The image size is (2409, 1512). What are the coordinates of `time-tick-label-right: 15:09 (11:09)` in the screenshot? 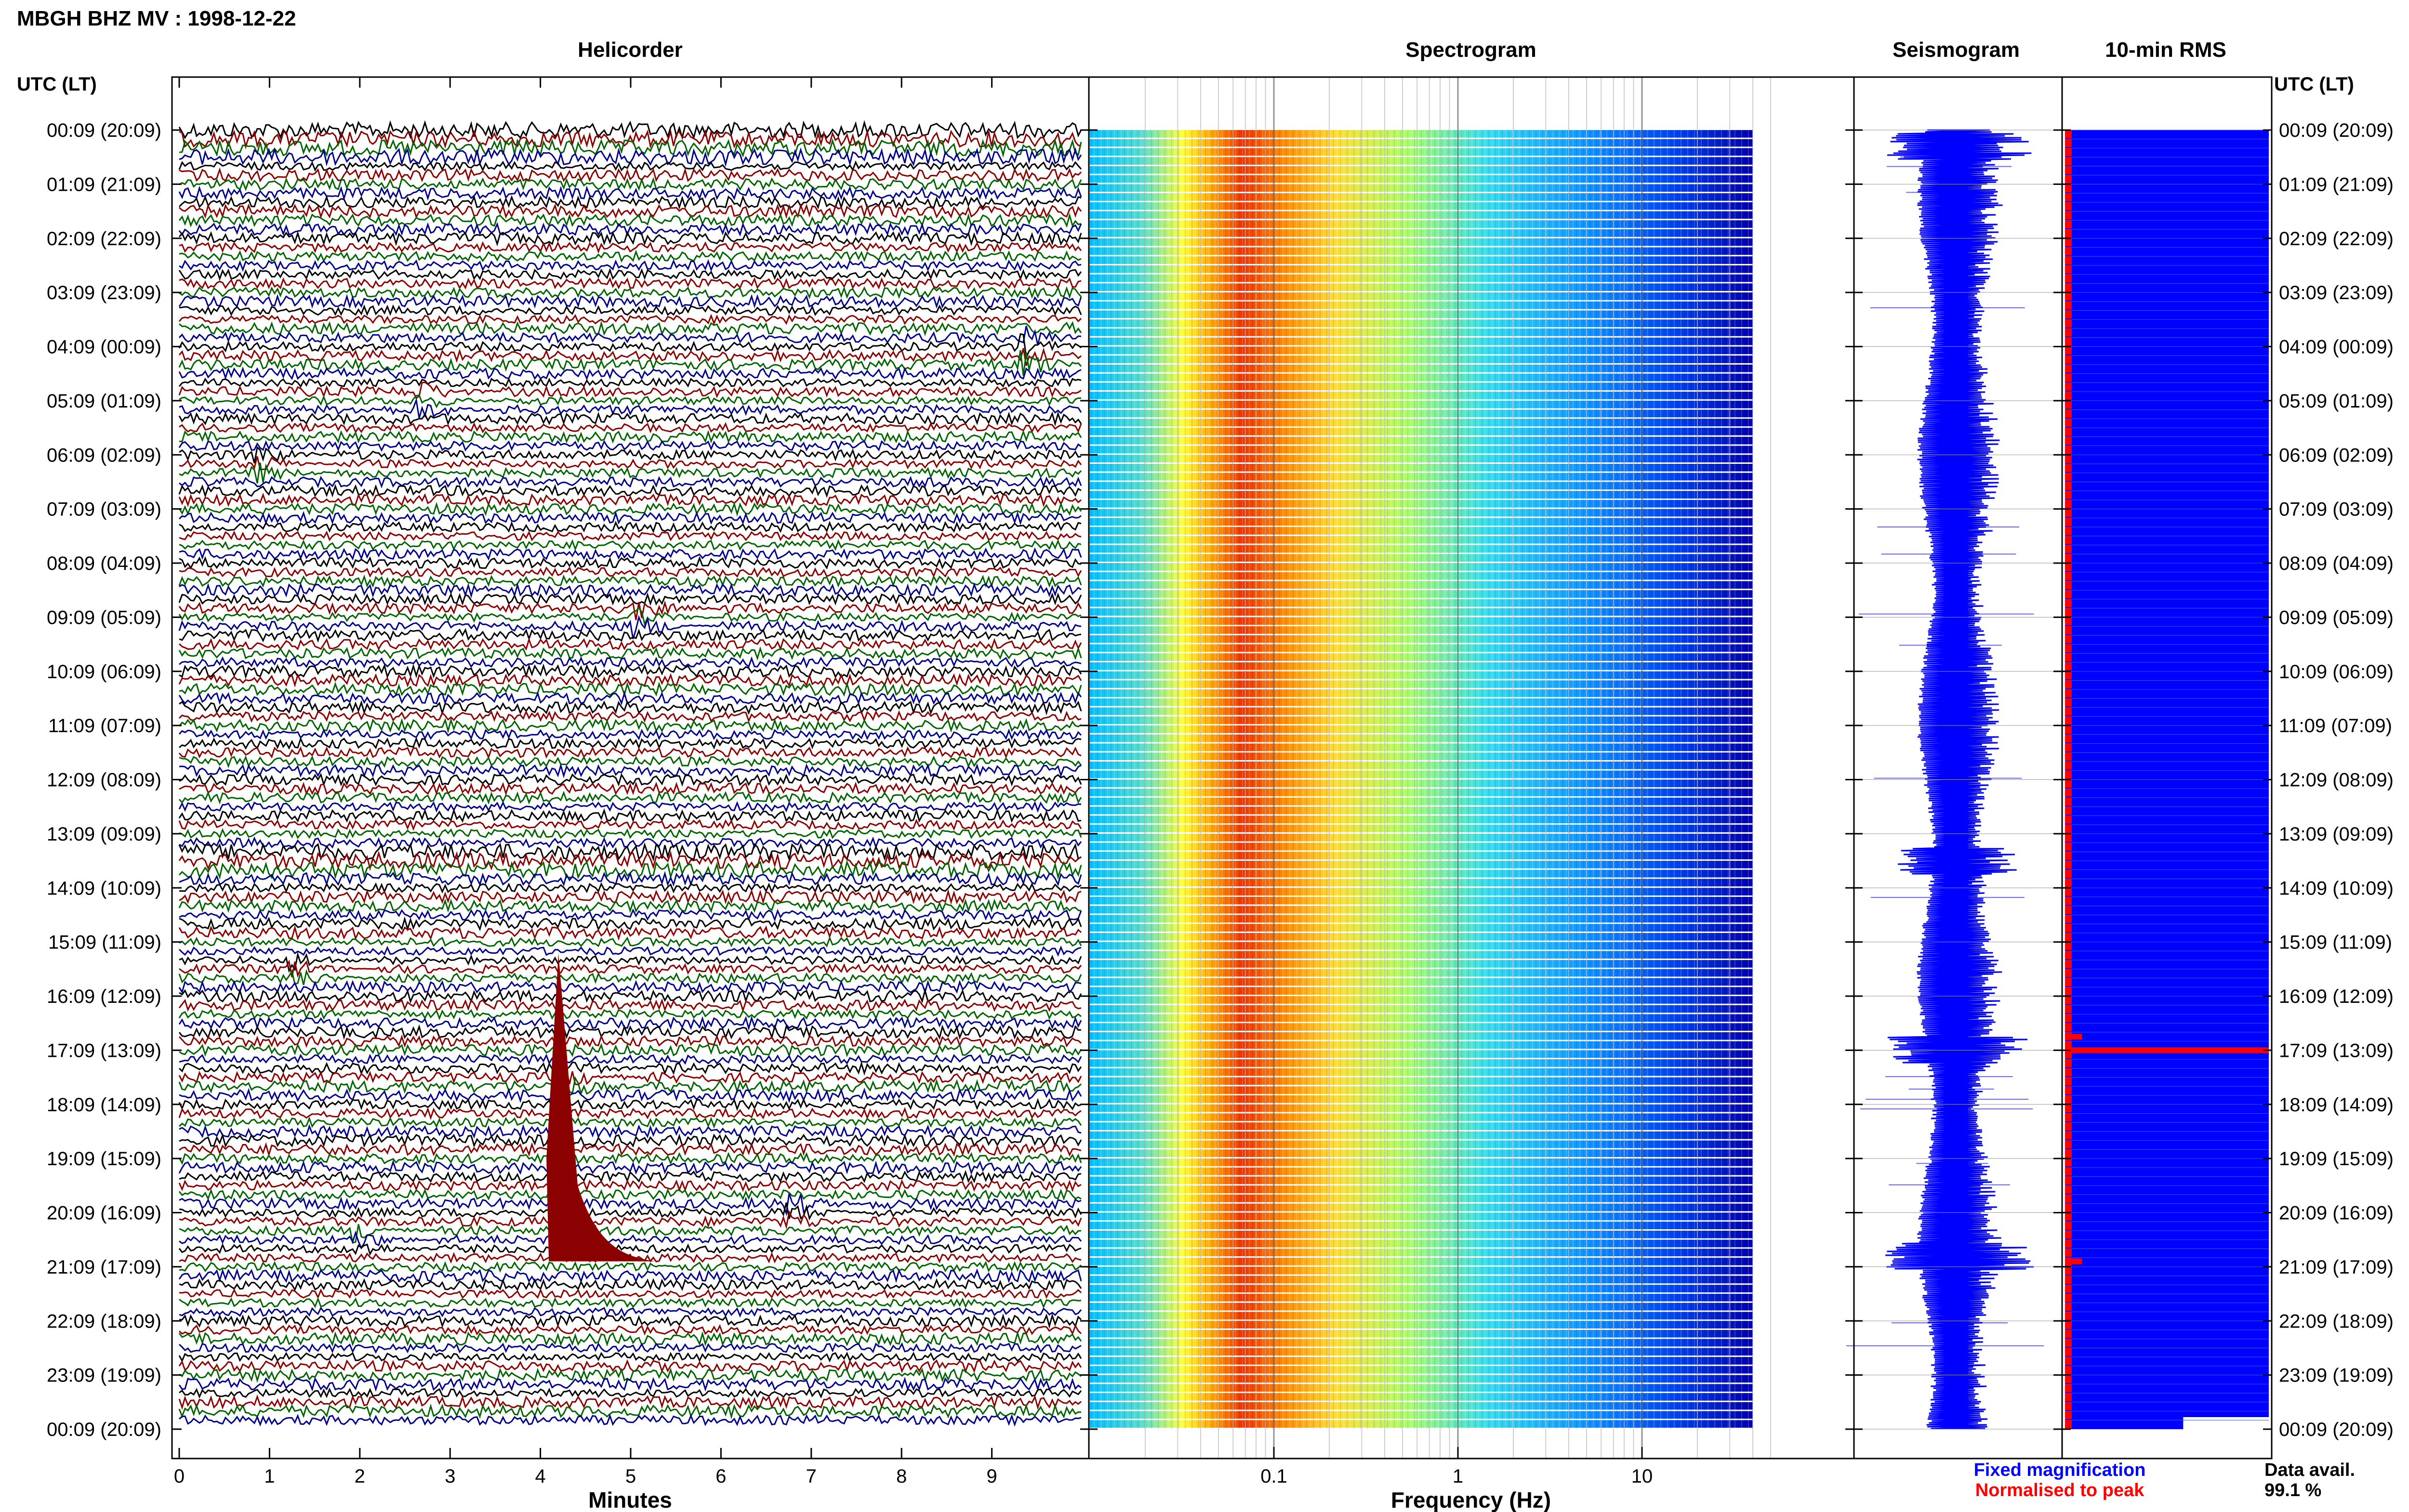 It's located at (2335, 942).